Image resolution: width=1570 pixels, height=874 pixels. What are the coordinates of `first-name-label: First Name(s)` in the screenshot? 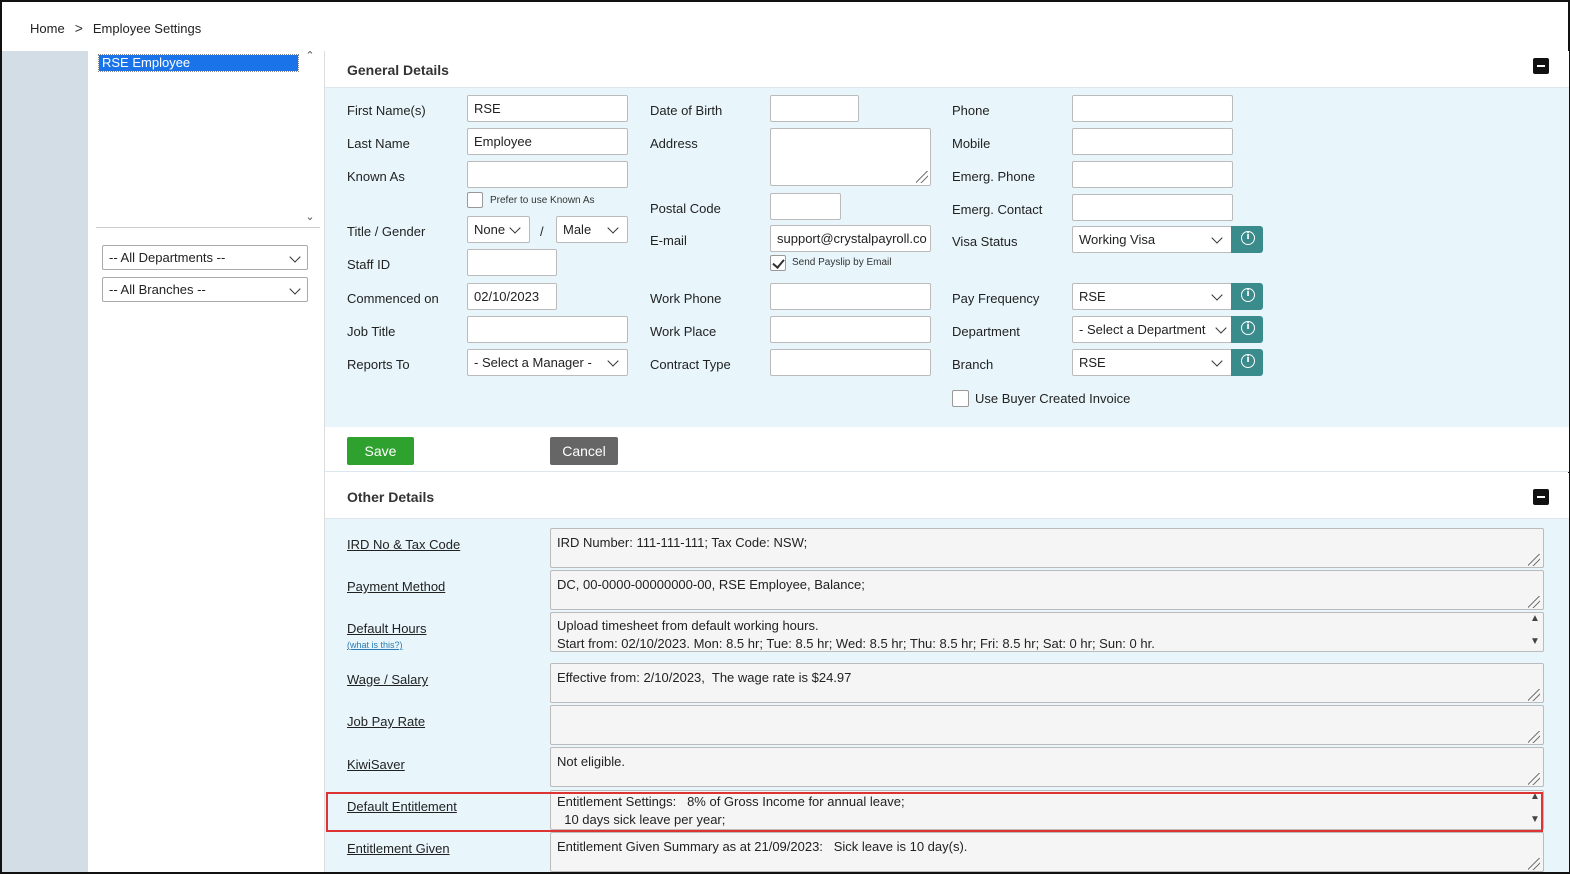 It's located at (386, 110).